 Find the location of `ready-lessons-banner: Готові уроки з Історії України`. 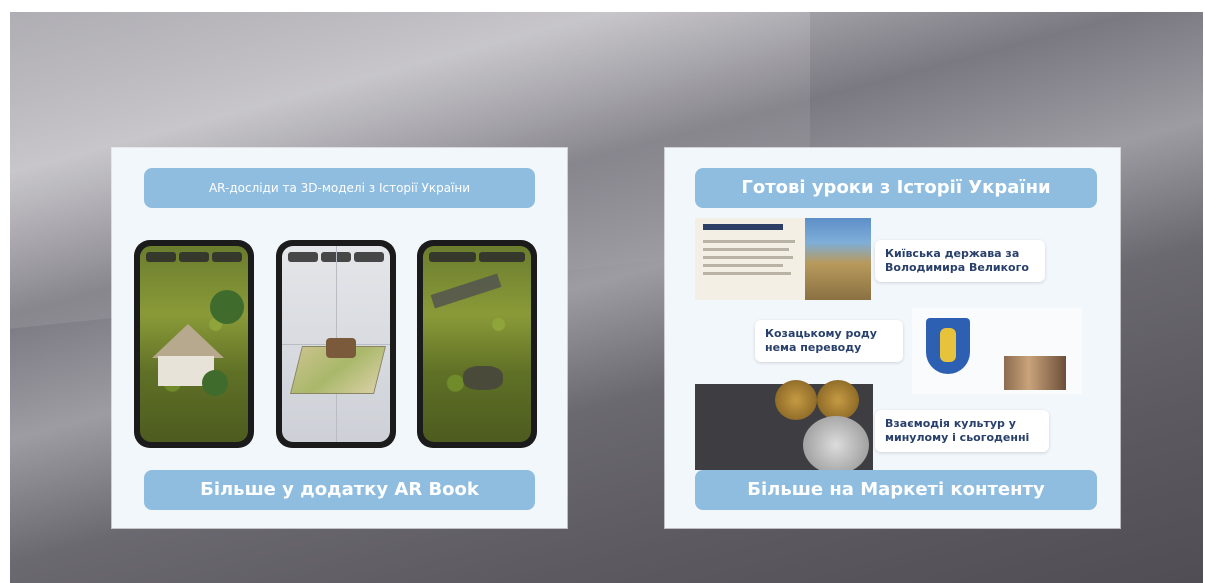

ready-lessons-banner: Готові уроки з Історії України is located at coordinates (896, 188).